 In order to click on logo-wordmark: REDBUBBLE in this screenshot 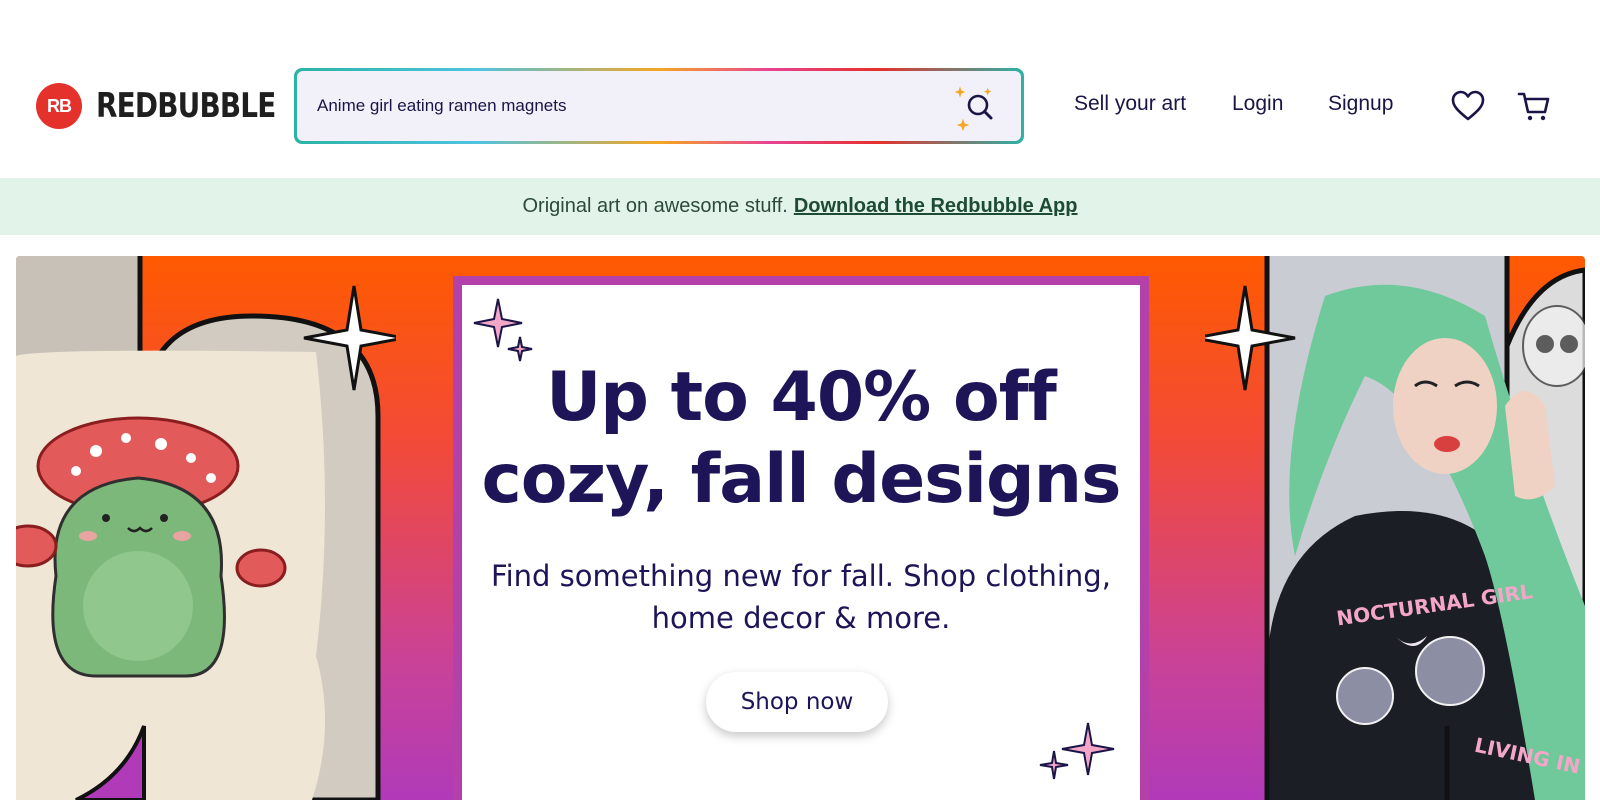, I will do `click(186, 106)`.